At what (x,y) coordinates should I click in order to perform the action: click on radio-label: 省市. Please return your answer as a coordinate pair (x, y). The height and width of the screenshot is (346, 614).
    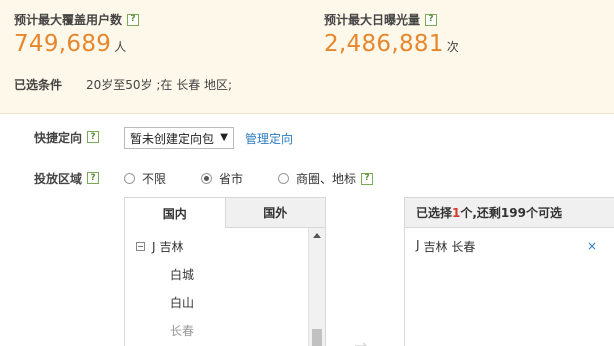
    Looking at the image, I should click on (231, 179).